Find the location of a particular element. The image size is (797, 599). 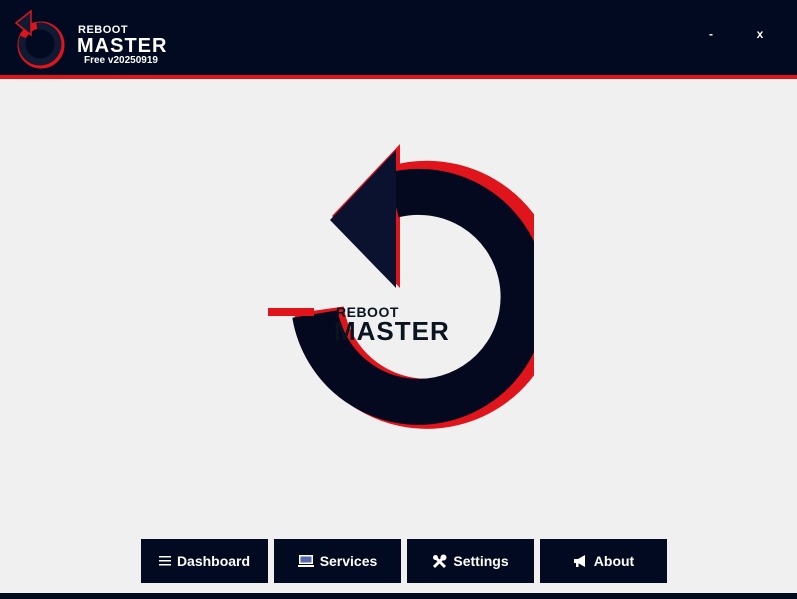

title-bar-accent is located at coordinates (398, 77).